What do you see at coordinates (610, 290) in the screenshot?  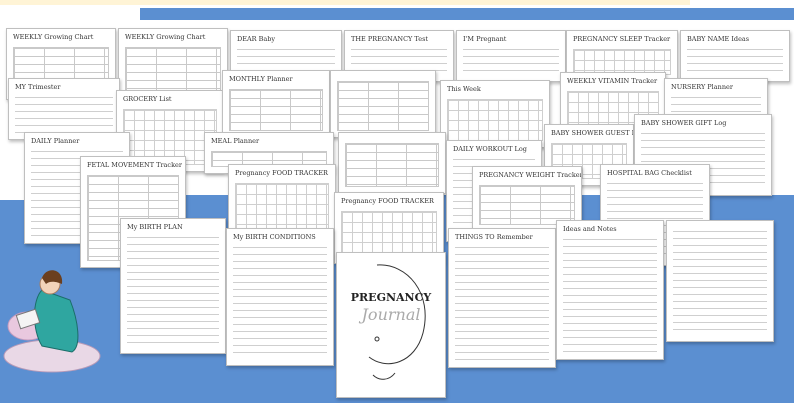 I see `sheet-ideas-and-notes: Ideas and Notes` at bounding box center [610, 290].